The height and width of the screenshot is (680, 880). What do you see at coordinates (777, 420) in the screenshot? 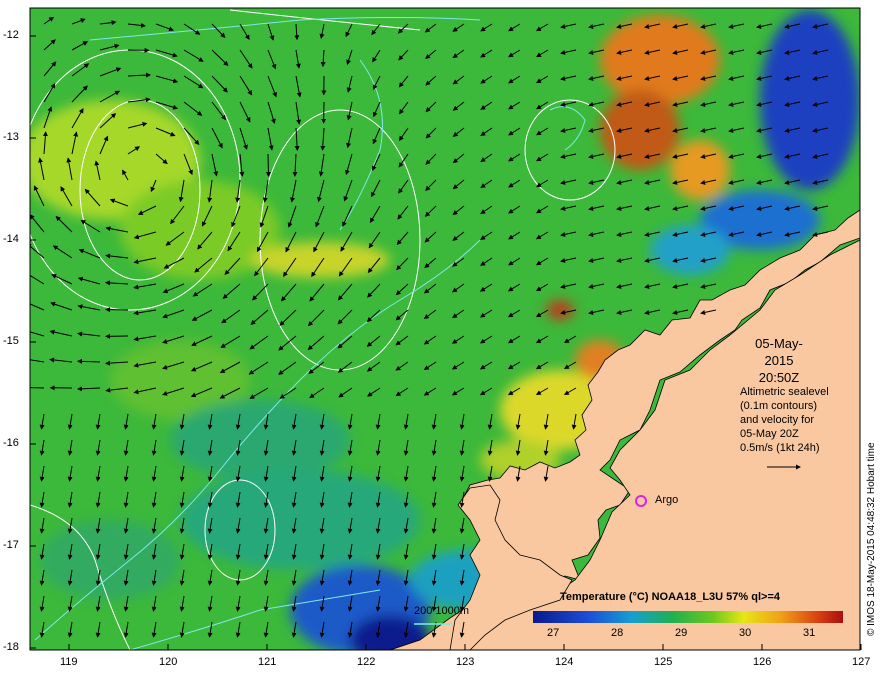
I see `altimetry-line: and velocity for` at bounding box center [777, 420].